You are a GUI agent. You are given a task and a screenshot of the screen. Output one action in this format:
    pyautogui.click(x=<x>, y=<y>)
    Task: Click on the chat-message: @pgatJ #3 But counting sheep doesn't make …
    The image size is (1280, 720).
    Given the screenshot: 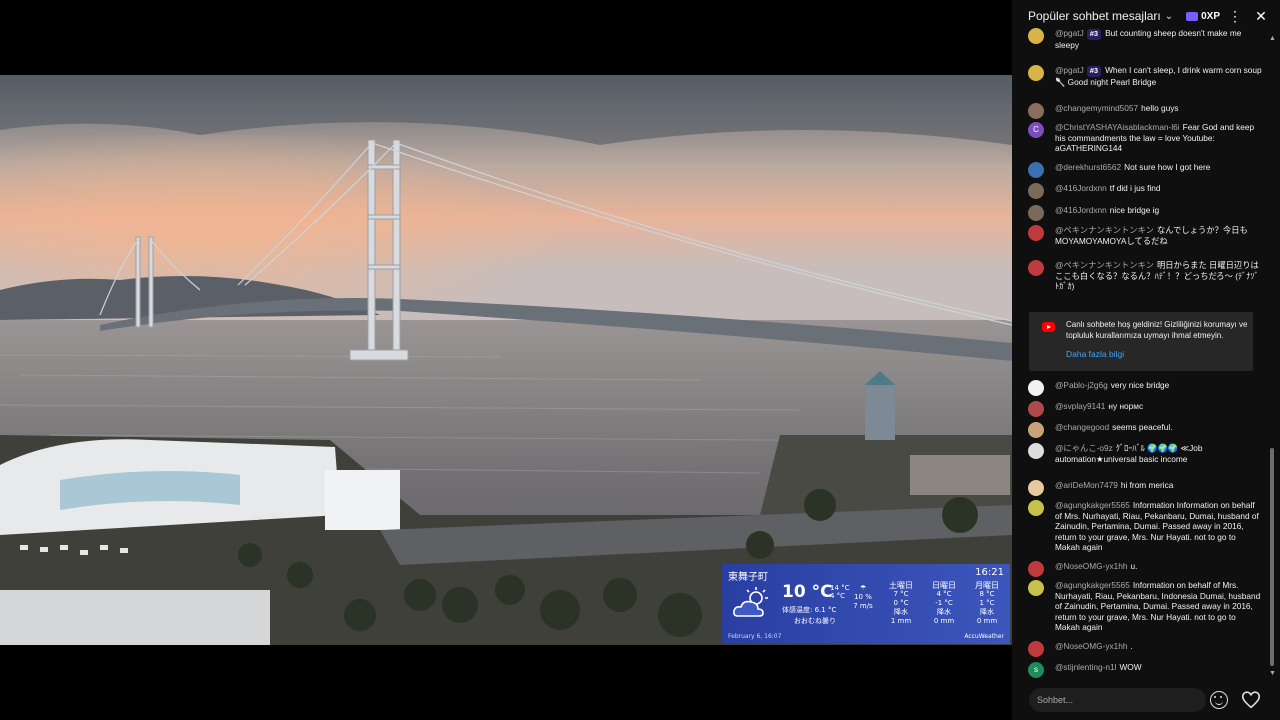 What is the action you would take?
    pyautogui.click(x=1145, y=39)
    